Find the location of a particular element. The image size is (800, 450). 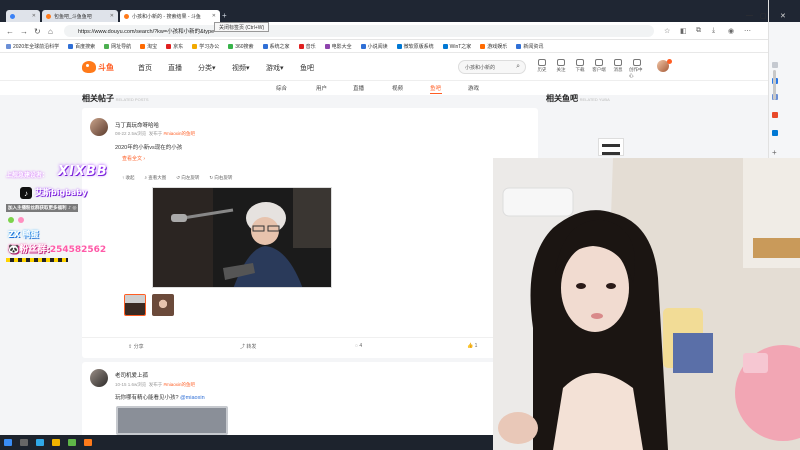

message-button: 消息 is located at coordinates (618, 66).